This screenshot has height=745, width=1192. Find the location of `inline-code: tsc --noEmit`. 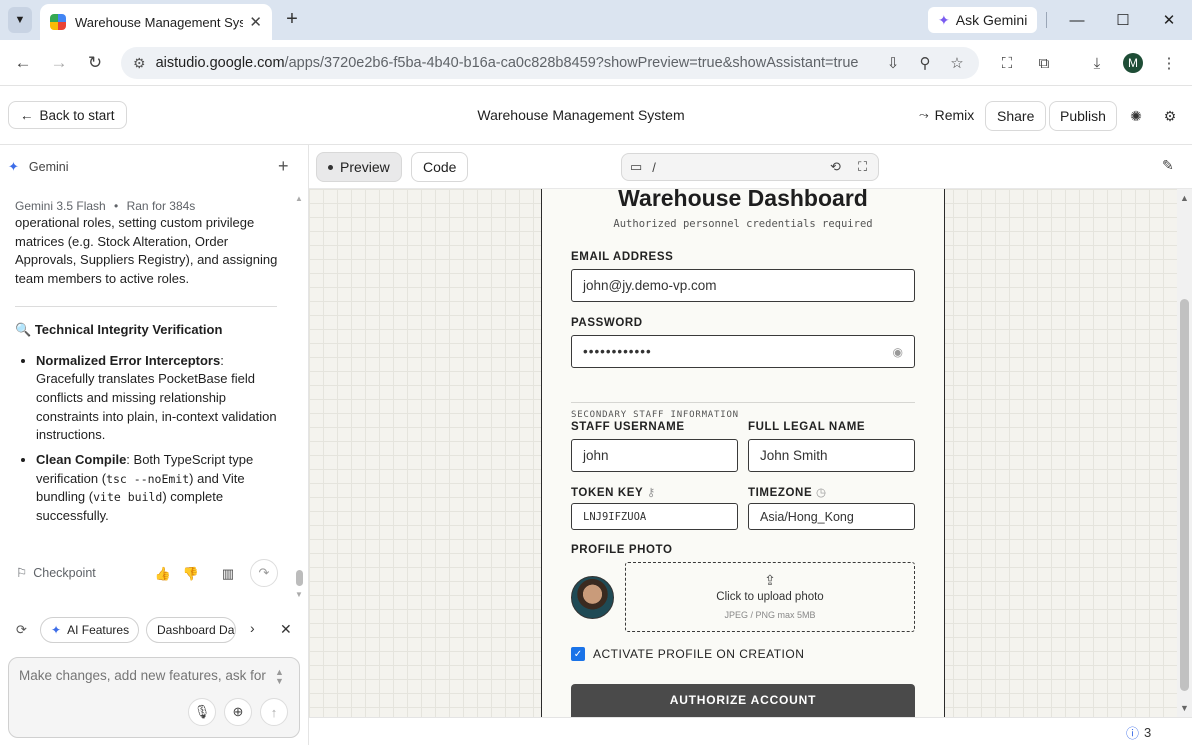

inline-code: tsc --noEmit is located at coordinates (148, 478).